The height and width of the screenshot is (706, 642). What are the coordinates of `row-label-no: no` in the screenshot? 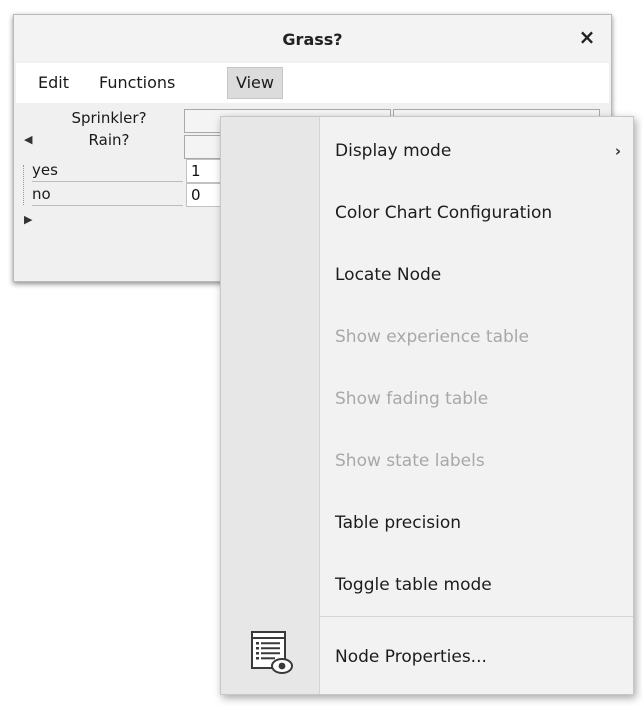 It's located at (107, 194).